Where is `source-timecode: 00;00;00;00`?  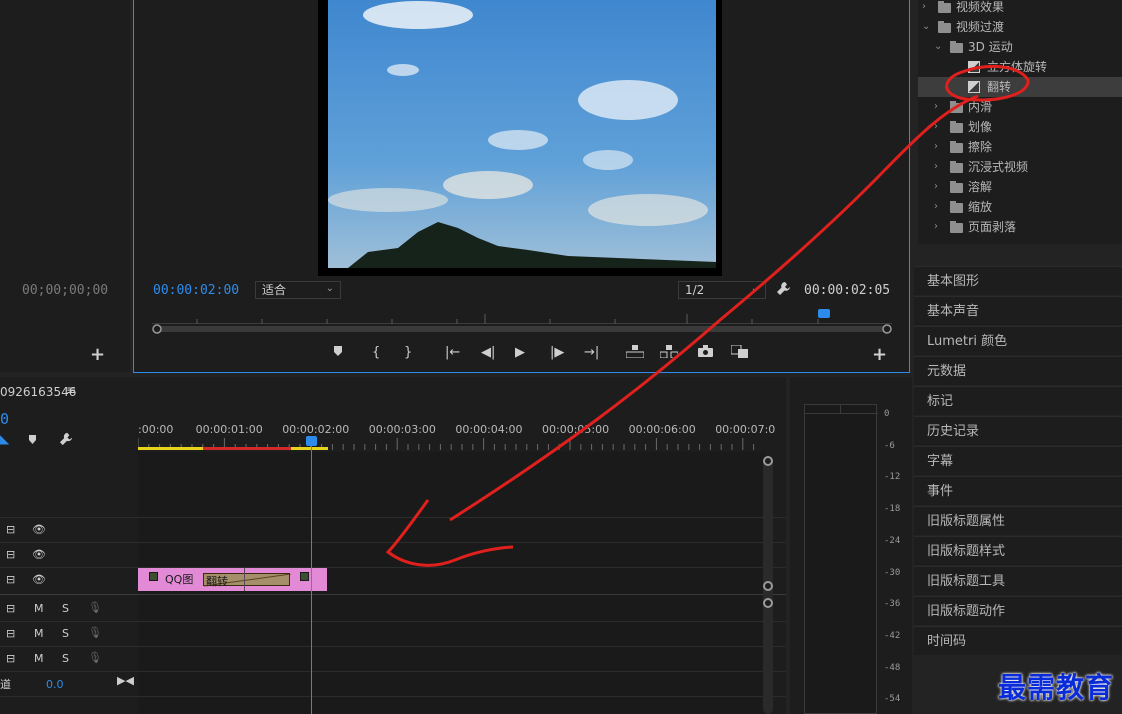
source-timecode: 00;00;00;00 is located at coordinates (65, 290).